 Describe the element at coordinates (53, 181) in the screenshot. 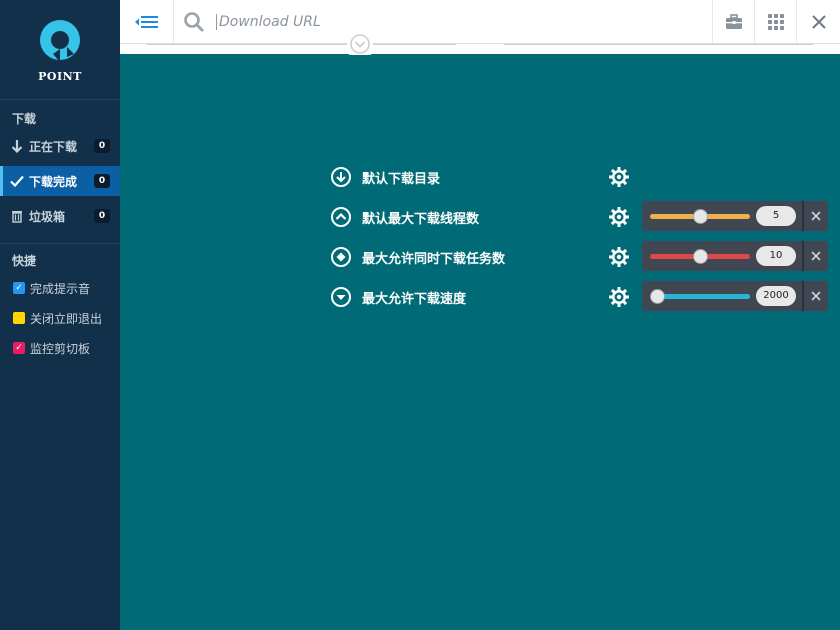

I see `sidebar-item-label: 下载完成` at that location.